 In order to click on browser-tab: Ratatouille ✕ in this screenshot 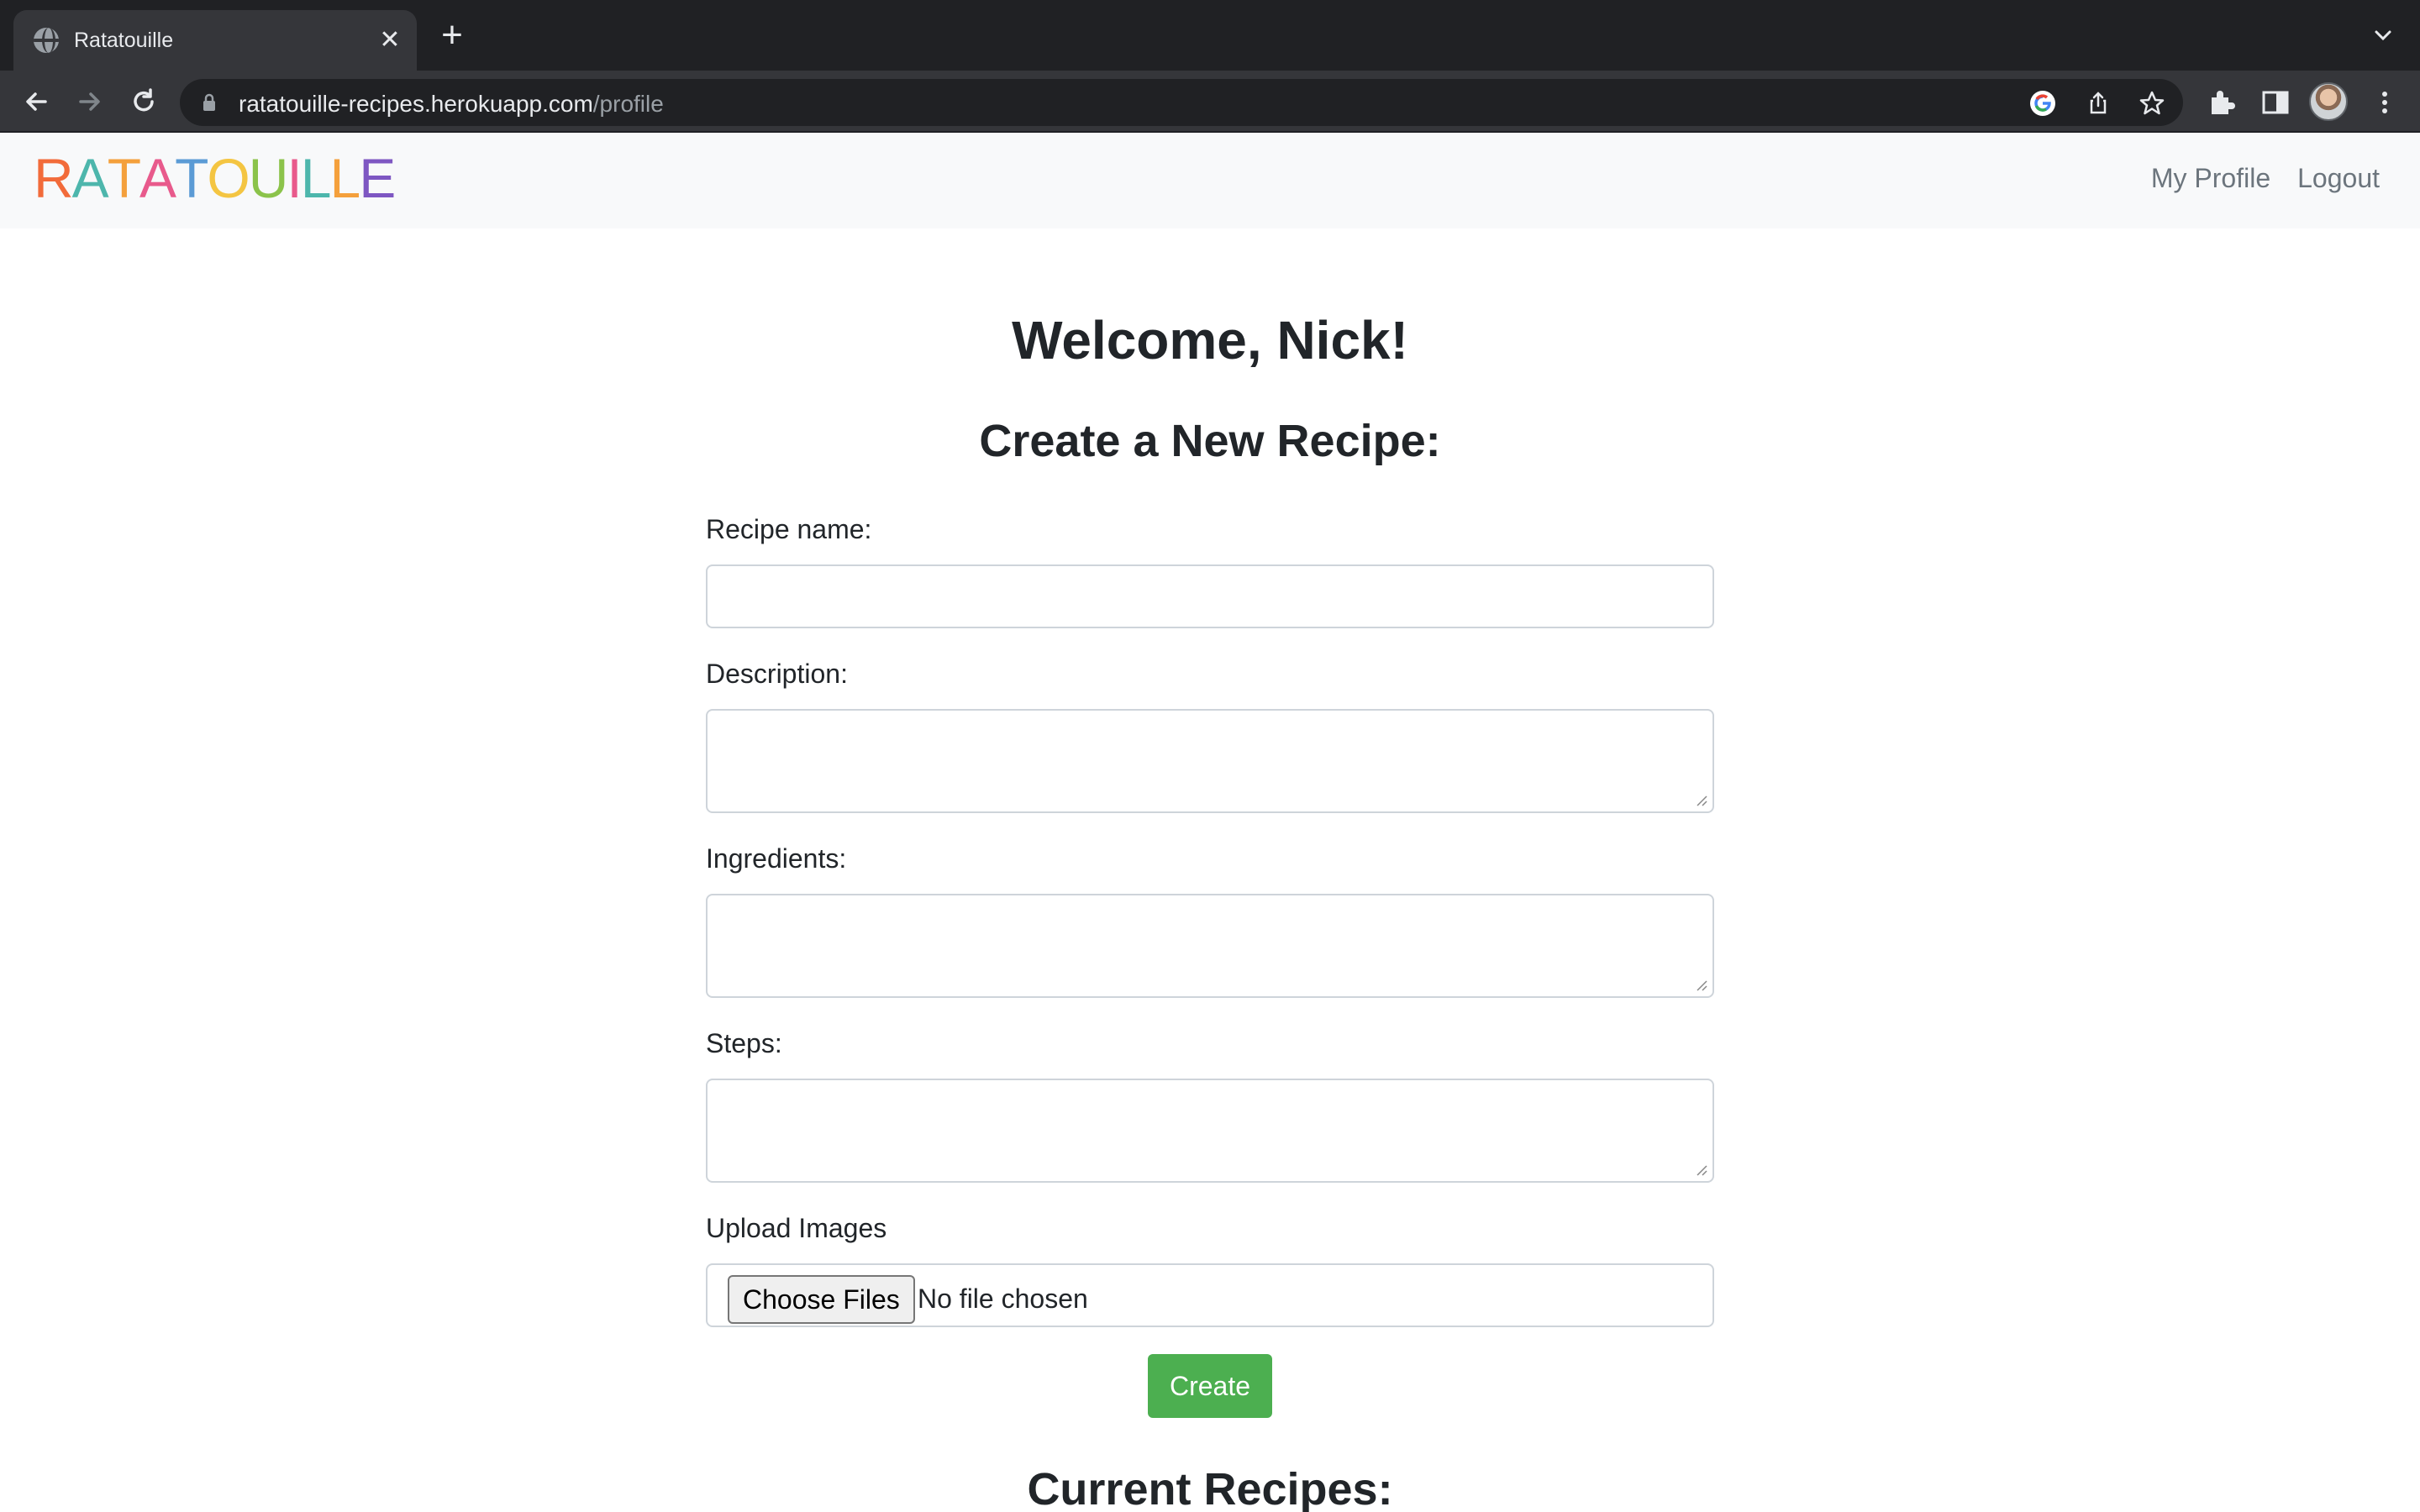, I will do `click(215, 40)`.